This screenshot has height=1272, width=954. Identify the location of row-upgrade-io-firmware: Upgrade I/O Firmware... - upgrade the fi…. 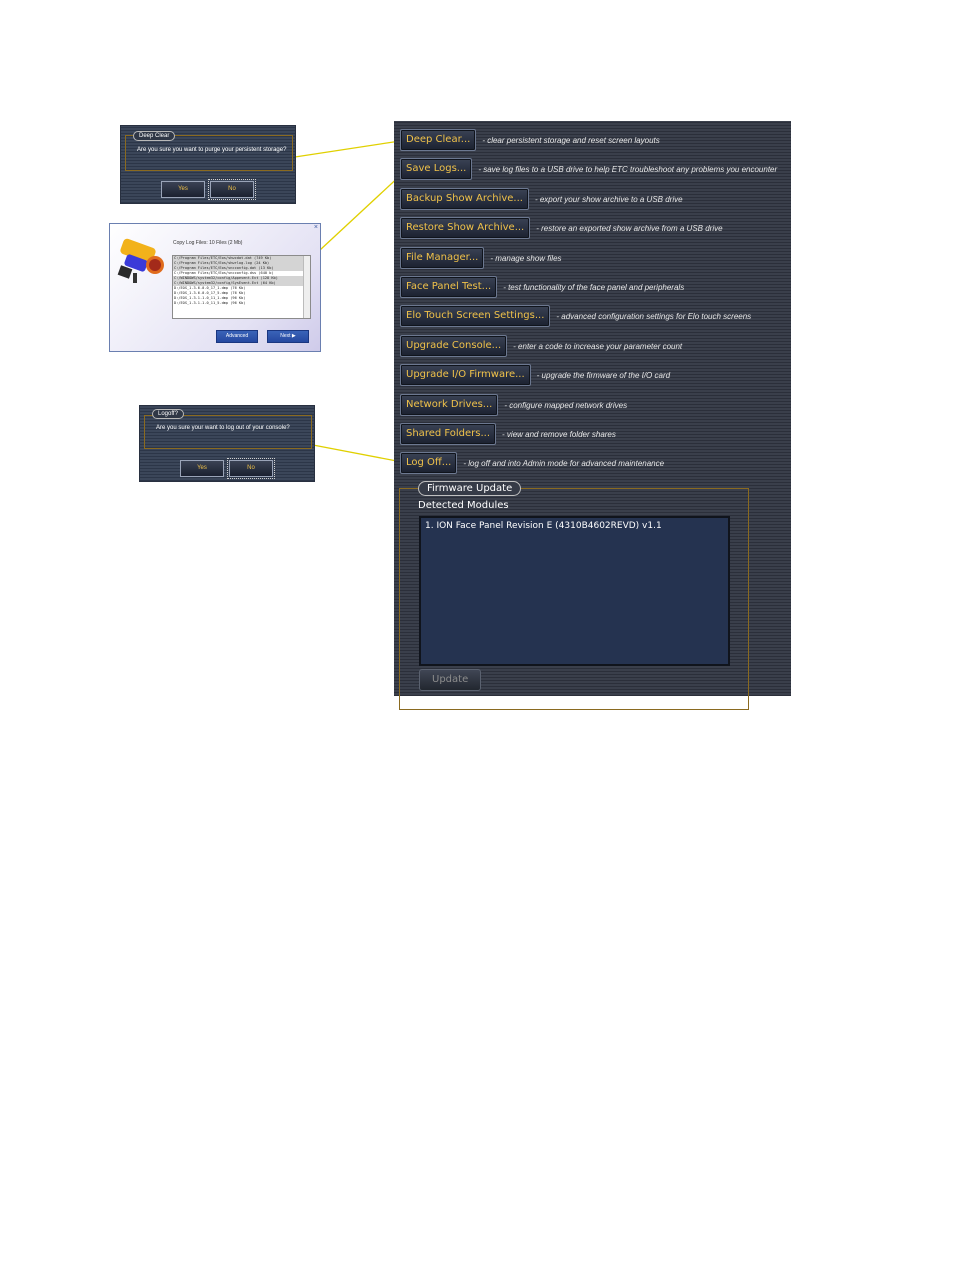
(535, 375).